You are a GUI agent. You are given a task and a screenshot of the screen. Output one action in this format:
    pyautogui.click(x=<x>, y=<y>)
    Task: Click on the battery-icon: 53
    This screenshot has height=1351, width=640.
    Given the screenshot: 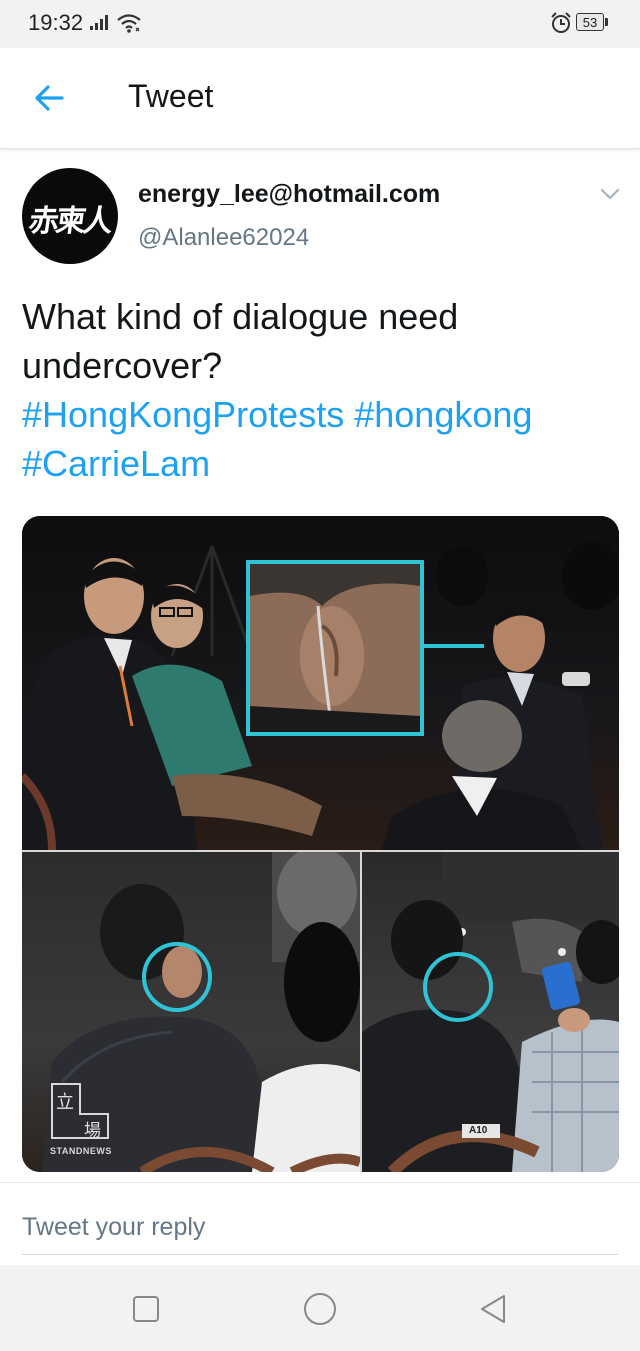 What is the action you would take?
    pyautogui.click(x=593, y=23)
    